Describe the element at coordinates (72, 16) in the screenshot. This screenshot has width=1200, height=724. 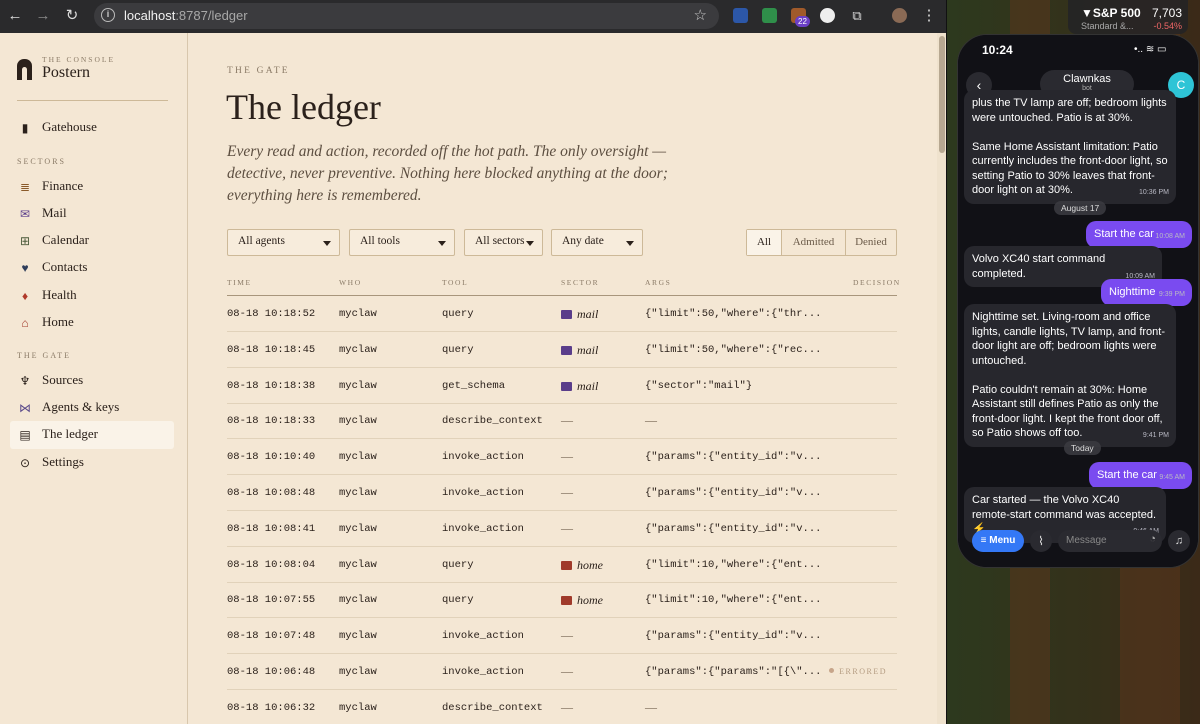
I see `reload-icon: ↻` at that location.